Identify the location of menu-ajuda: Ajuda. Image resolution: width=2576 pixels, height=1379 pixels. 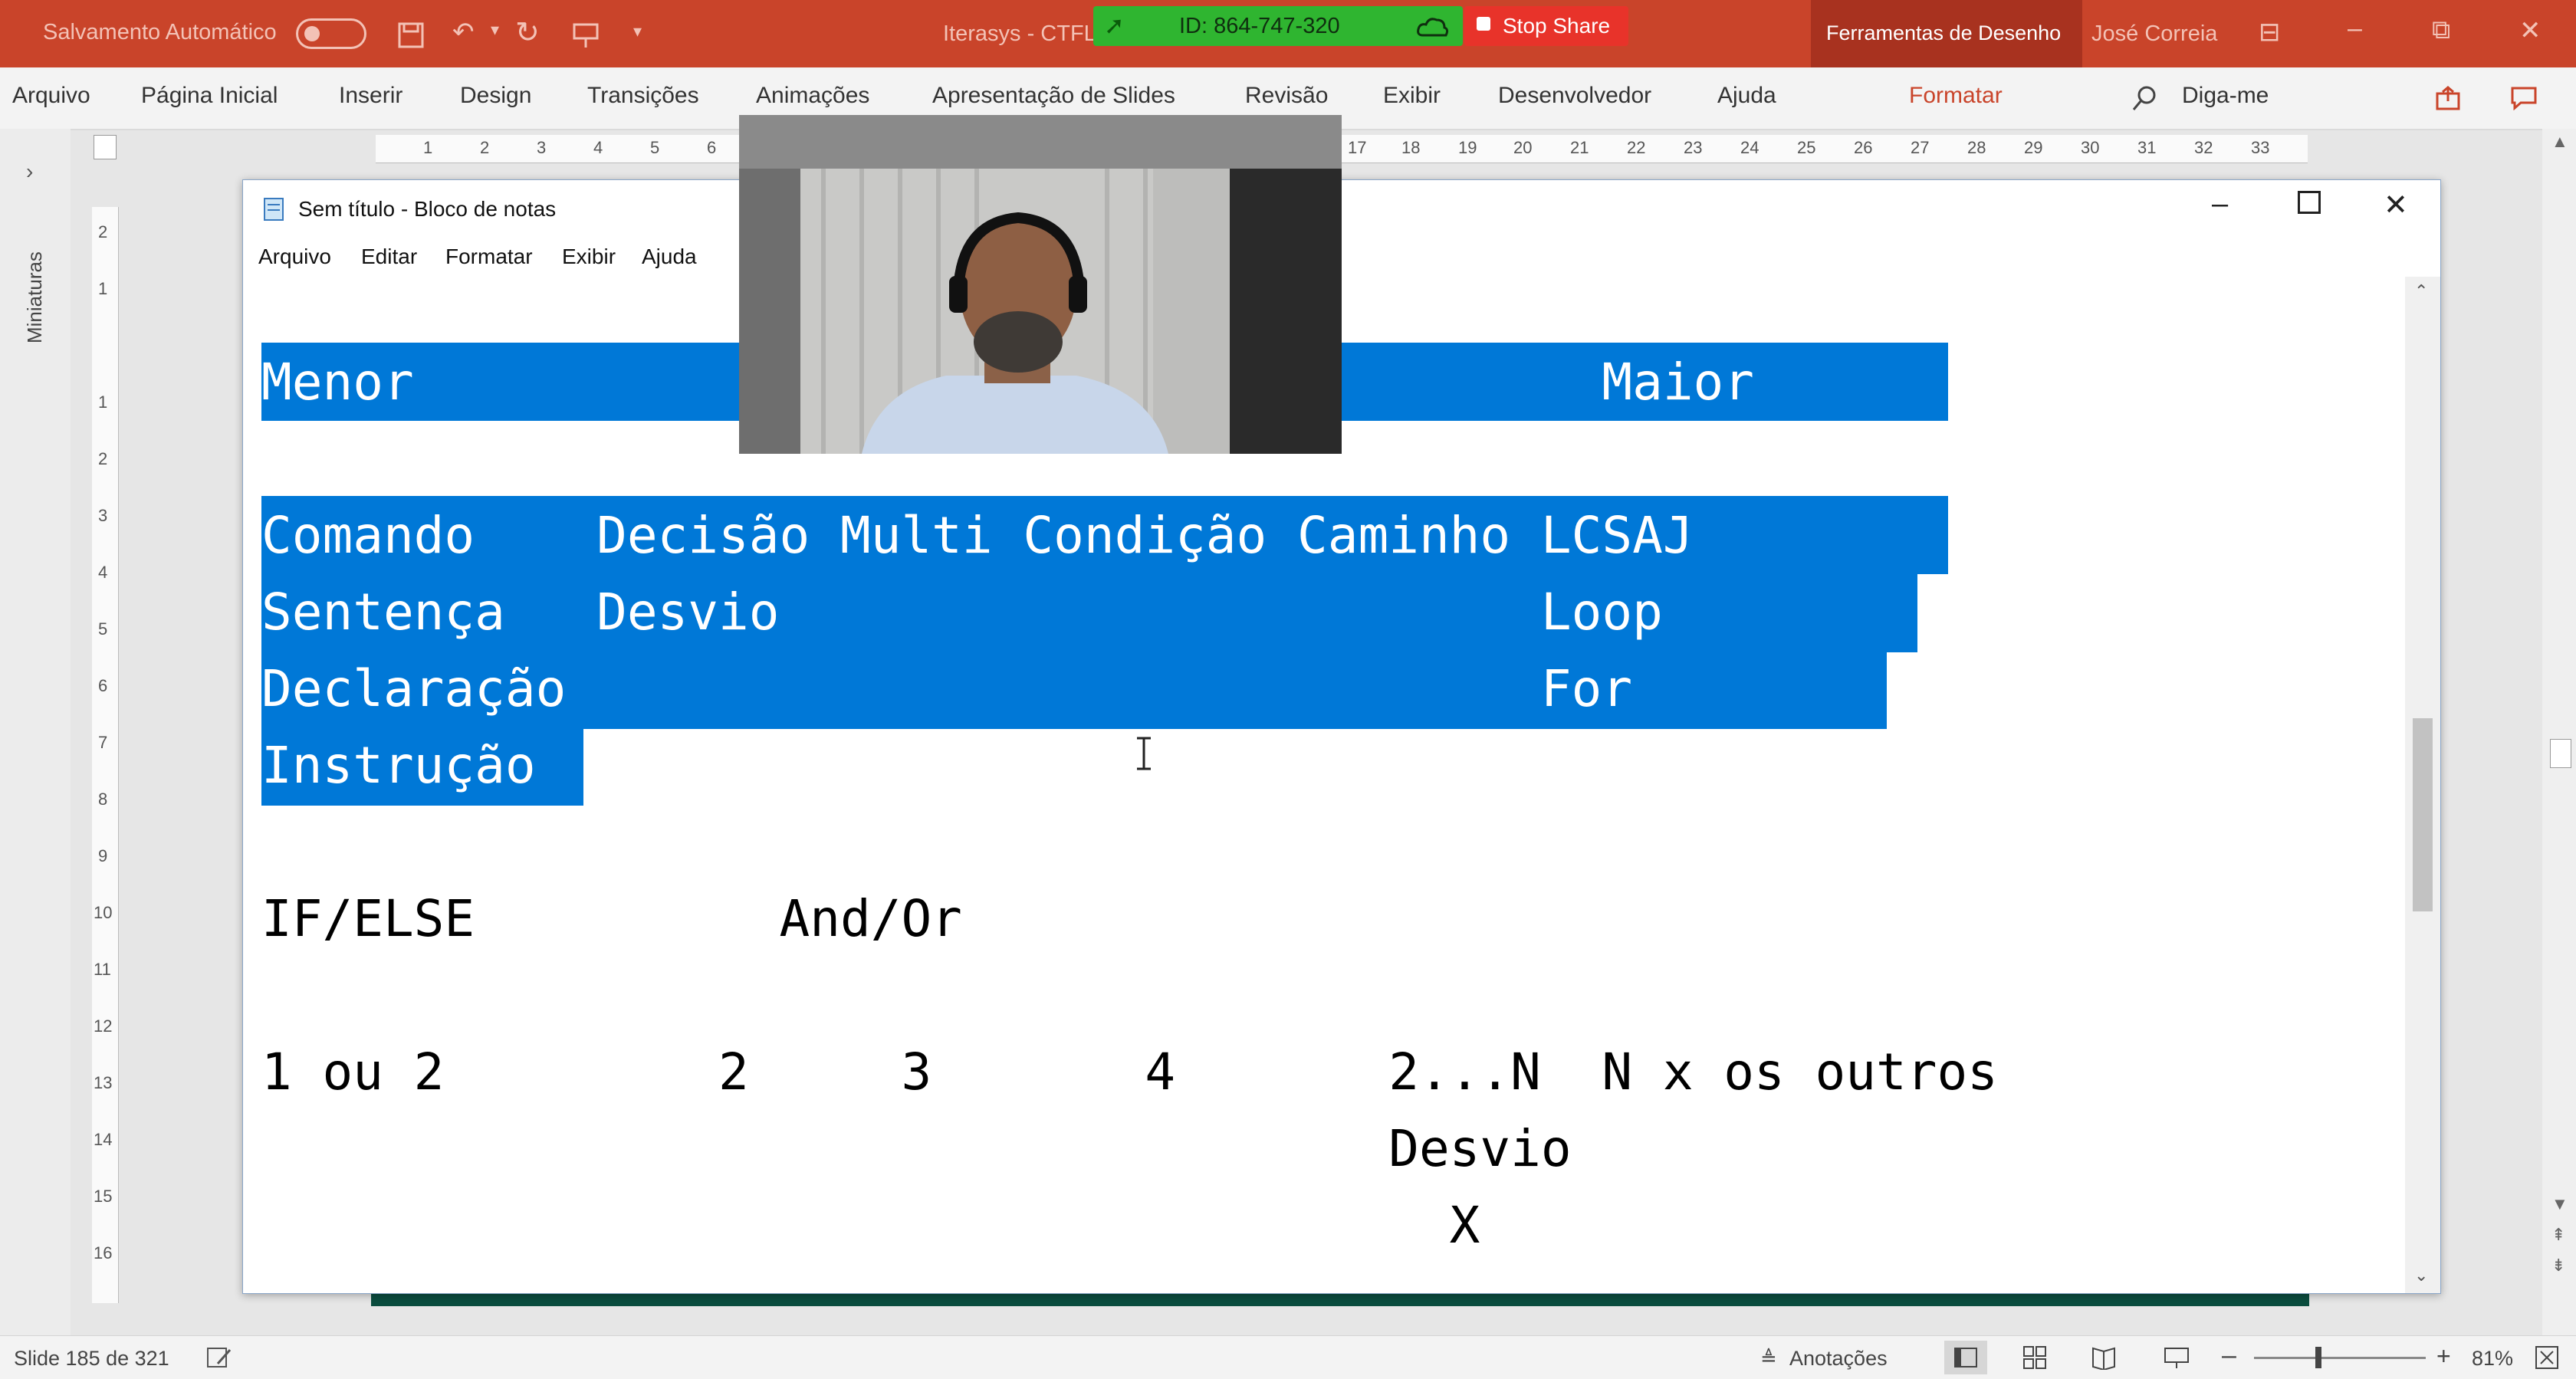
(669, 257).